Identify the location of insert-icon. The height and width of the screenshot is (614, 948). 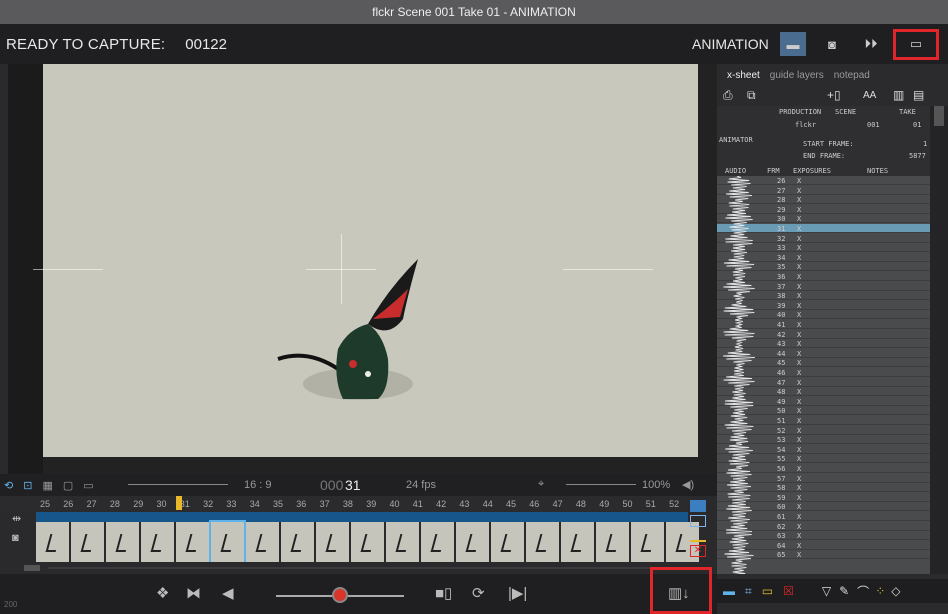
(698, 536).